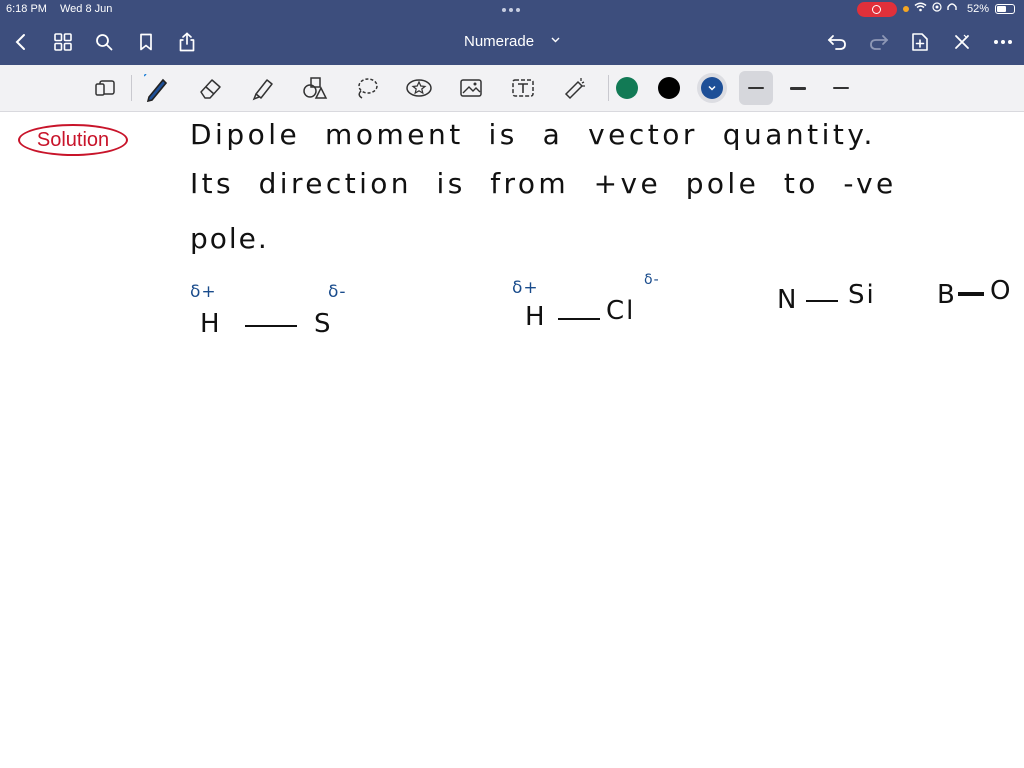  What do you see at coordinates (575, 88) in the screenshot?
I see `laser-pointer-icon` at bounding box center [575, 88].